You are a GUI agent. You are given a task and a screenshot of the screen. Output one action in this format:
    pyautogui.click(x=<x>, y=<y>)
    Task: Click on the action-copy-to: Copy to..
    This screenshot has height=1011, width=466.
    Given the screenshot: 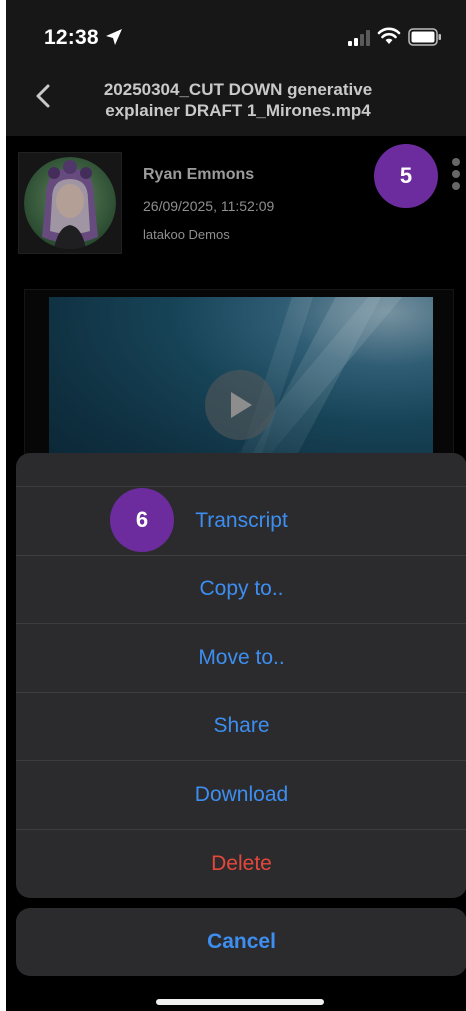 What is the action you would take?
    pyautogui.click(x=241, y=590)
    